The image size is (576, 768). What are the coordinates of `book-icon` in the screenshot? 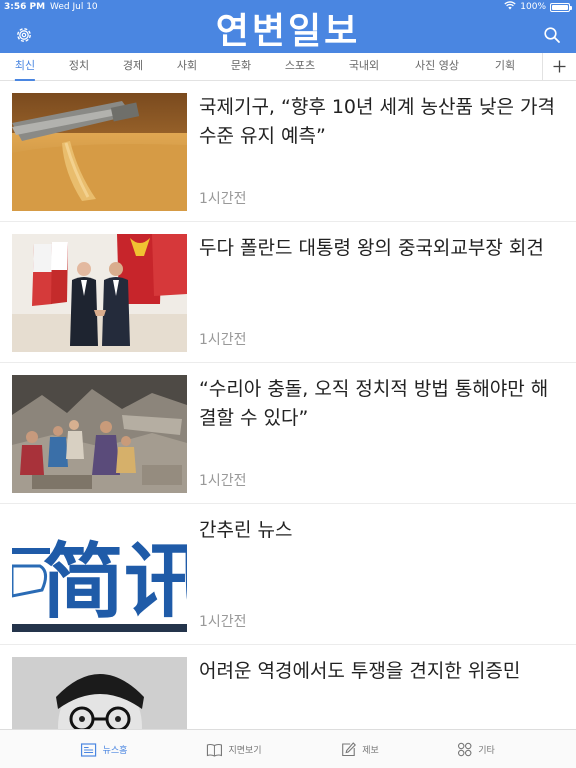 It's located at (214, 750).